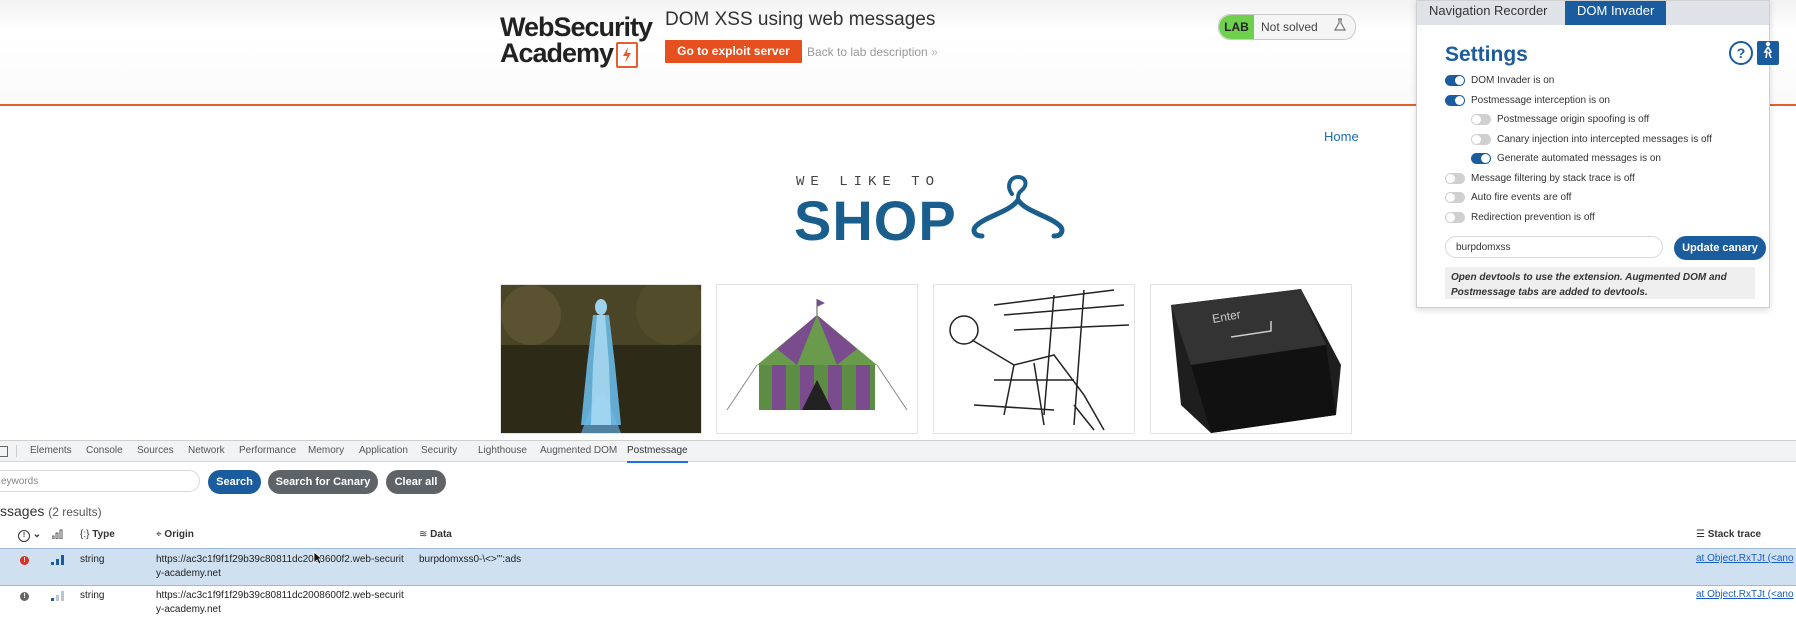 The image size is (1796, 622). What do you see at coordinates (37, 534) in the screenshot?
I see `chevron-down-icon: ⌄` at bounding box center [37, 534].